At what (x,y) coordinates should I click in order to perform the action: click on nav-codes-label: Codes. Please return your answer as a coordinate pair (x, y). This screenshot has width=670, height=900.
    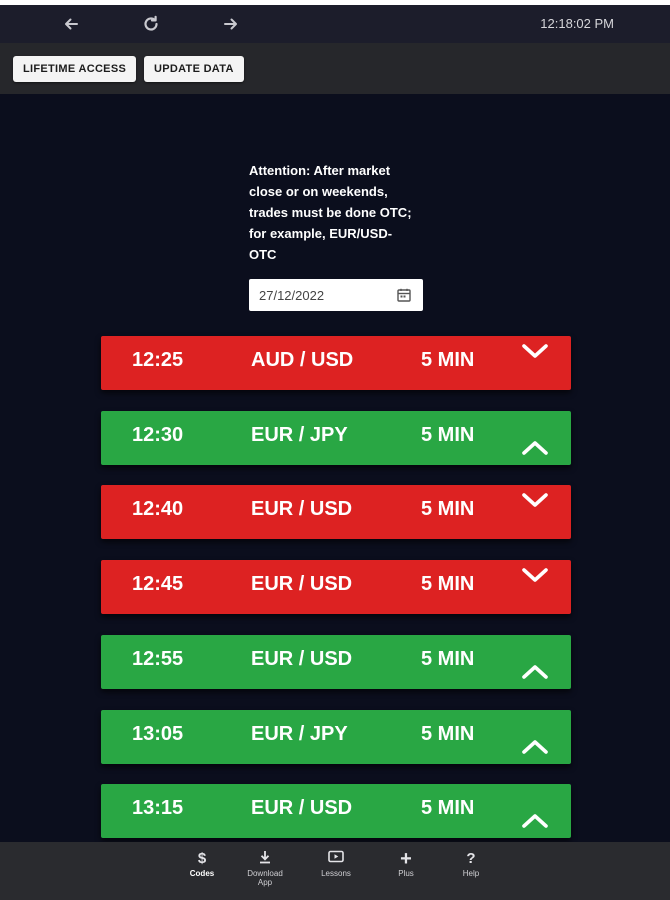
    Looking at the image, I should click on (202, 873).